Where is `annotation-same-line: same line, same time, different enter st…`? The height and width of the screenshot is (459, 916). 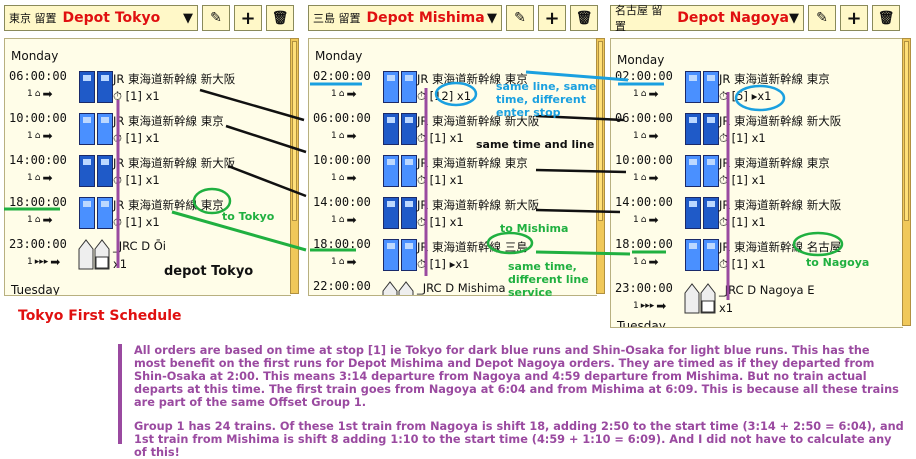
annotation-same-line: same line, same time, different enter st… is located at coordinates (546, 99).